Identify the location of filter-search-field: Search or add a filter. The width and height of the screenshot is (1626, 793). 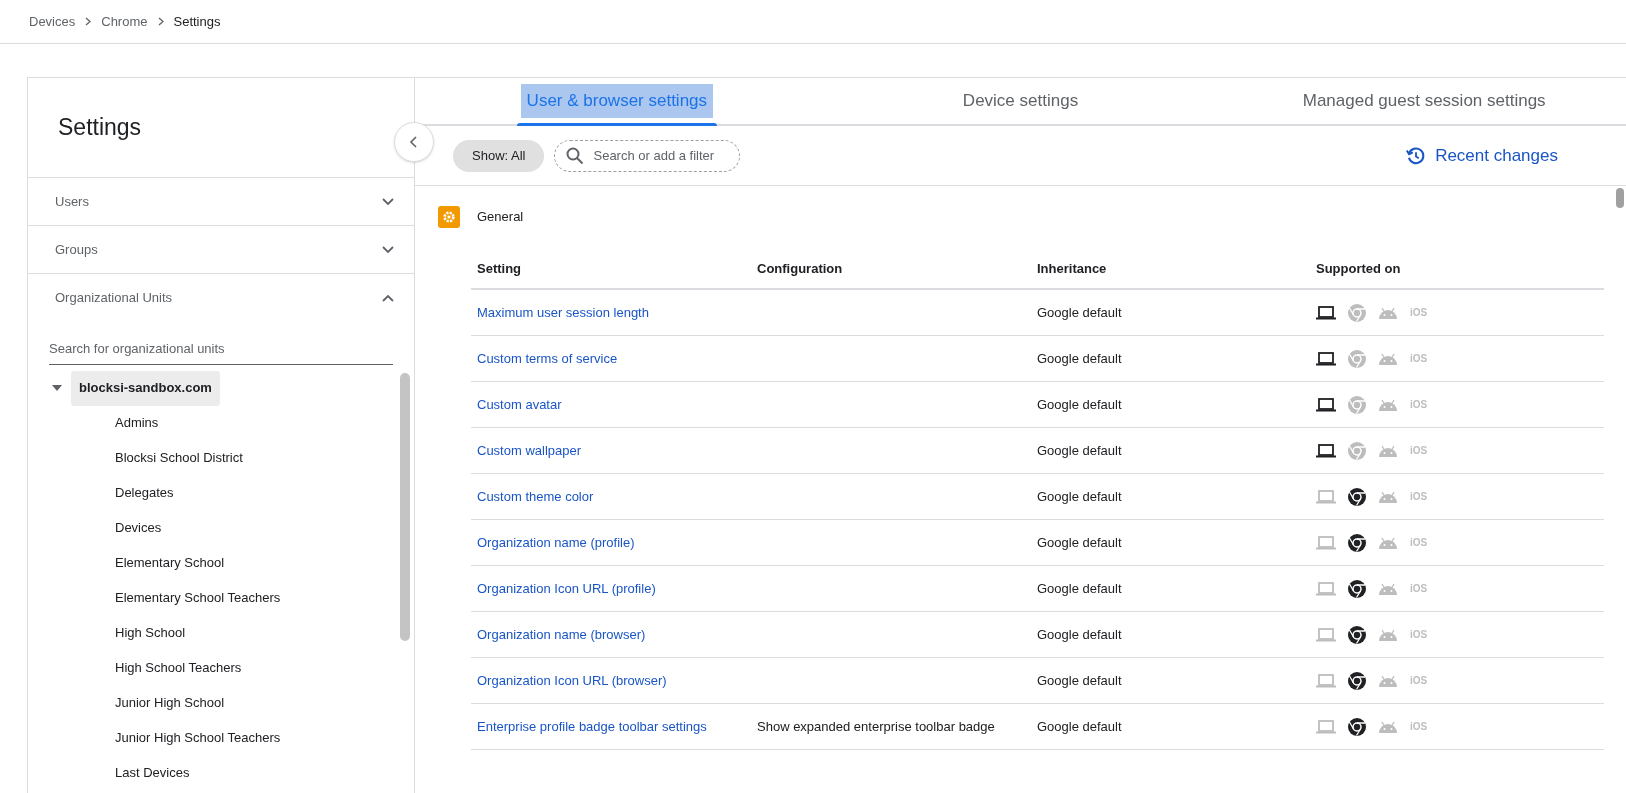
(647, 155).